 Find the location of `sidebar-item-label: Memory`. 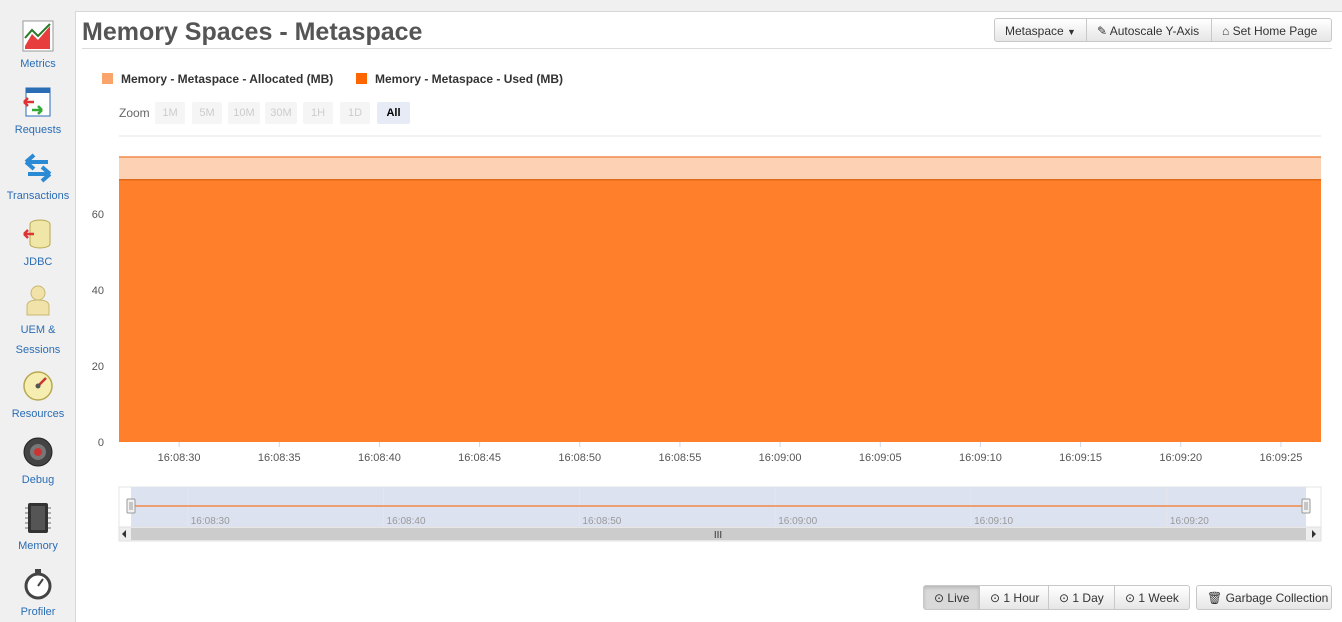

sidebar-item-label: Memory is located at coordinates (38, 546).